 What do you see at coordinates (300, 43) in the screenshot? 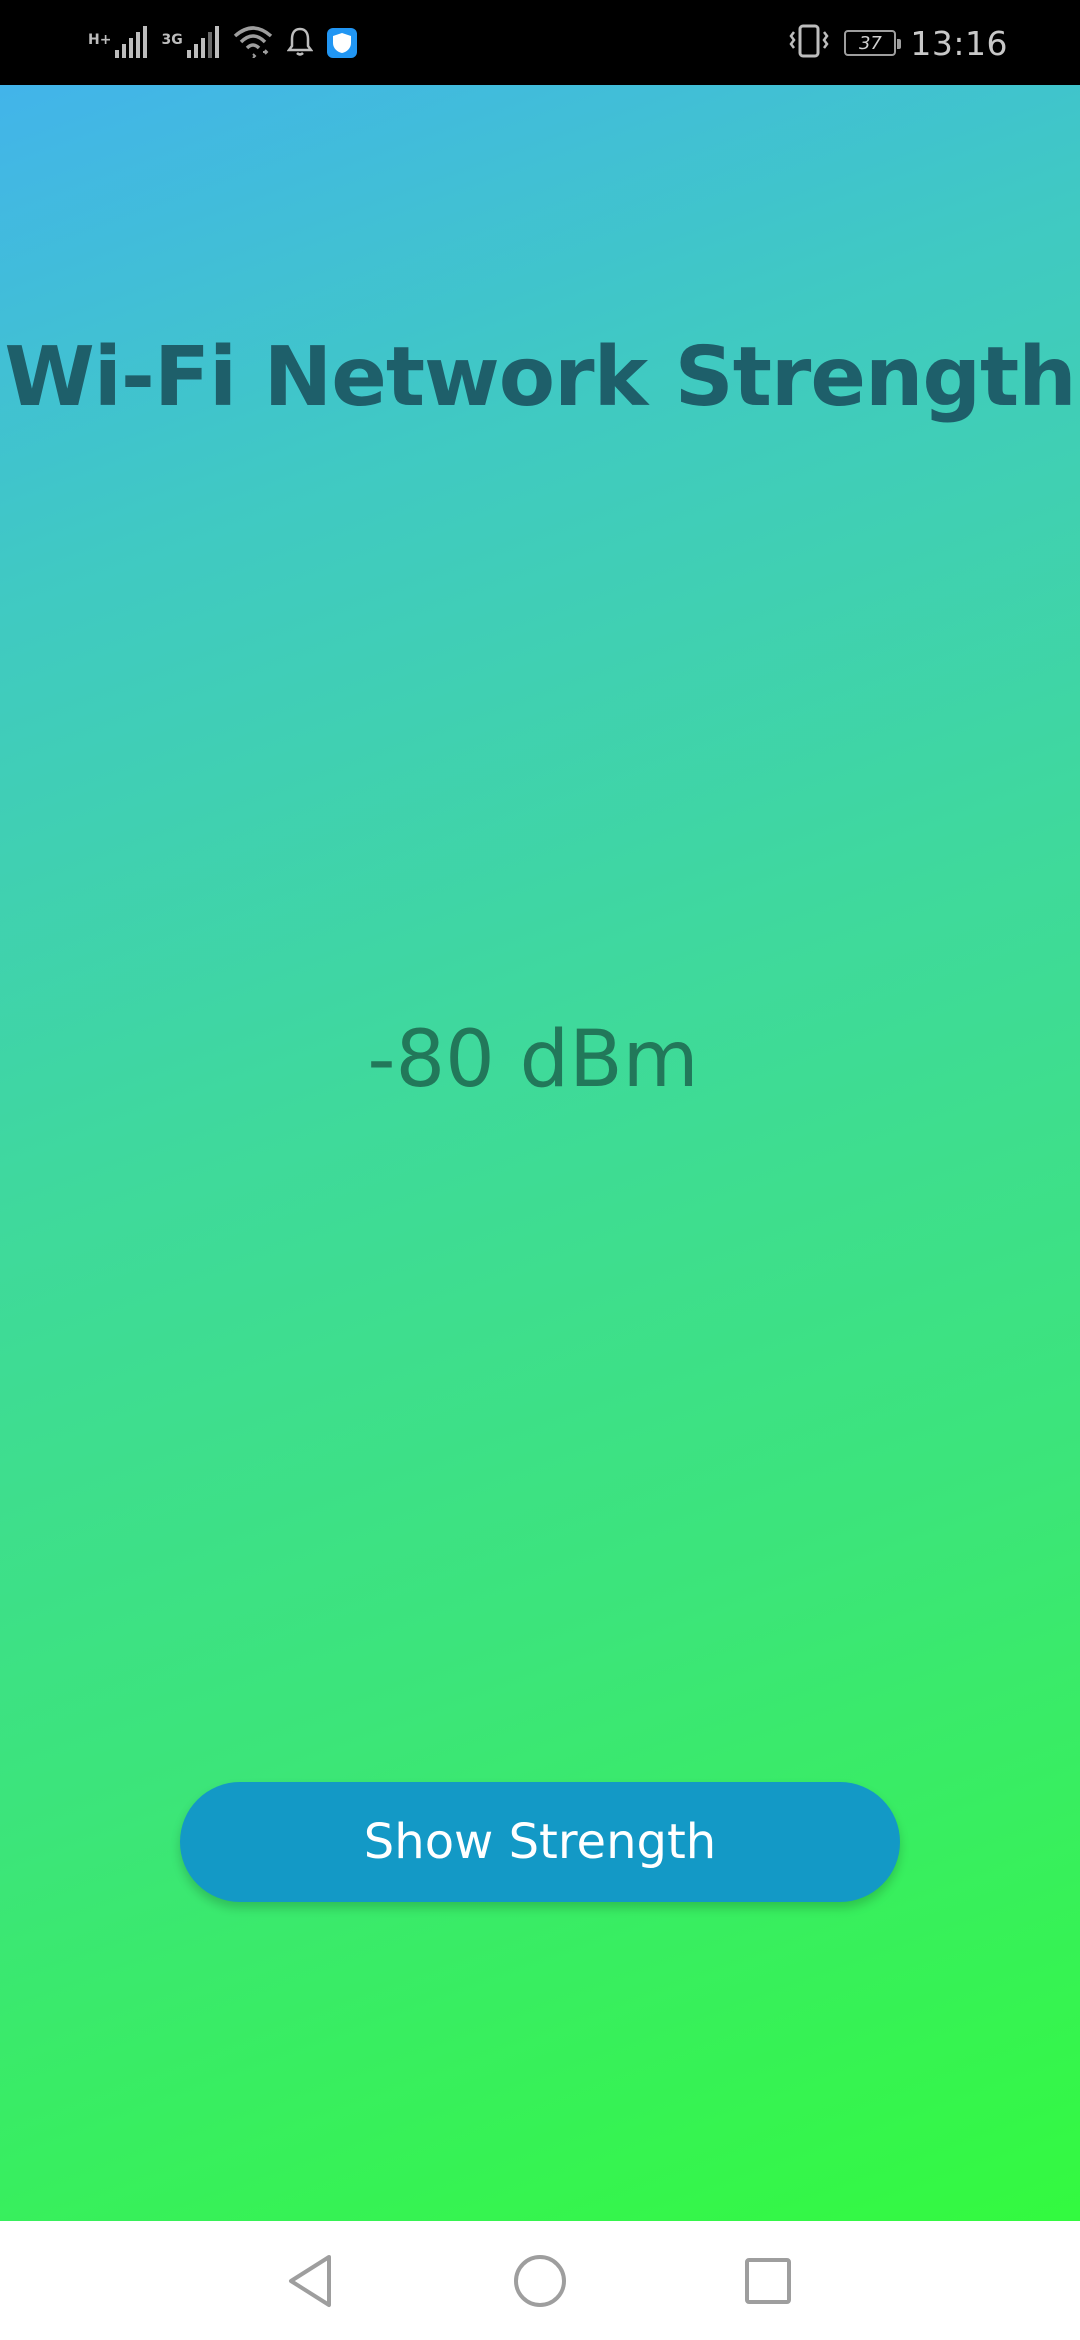
I see `notification-bell-icon` at bounding box center [300, 43].